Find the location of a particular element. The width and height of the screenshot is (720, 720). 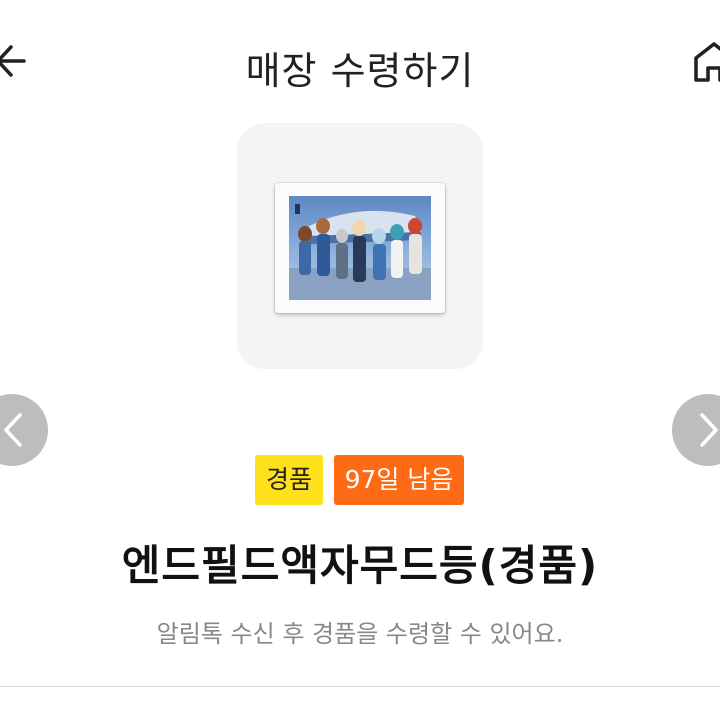

home-icon is located at coordinates (707, 62).